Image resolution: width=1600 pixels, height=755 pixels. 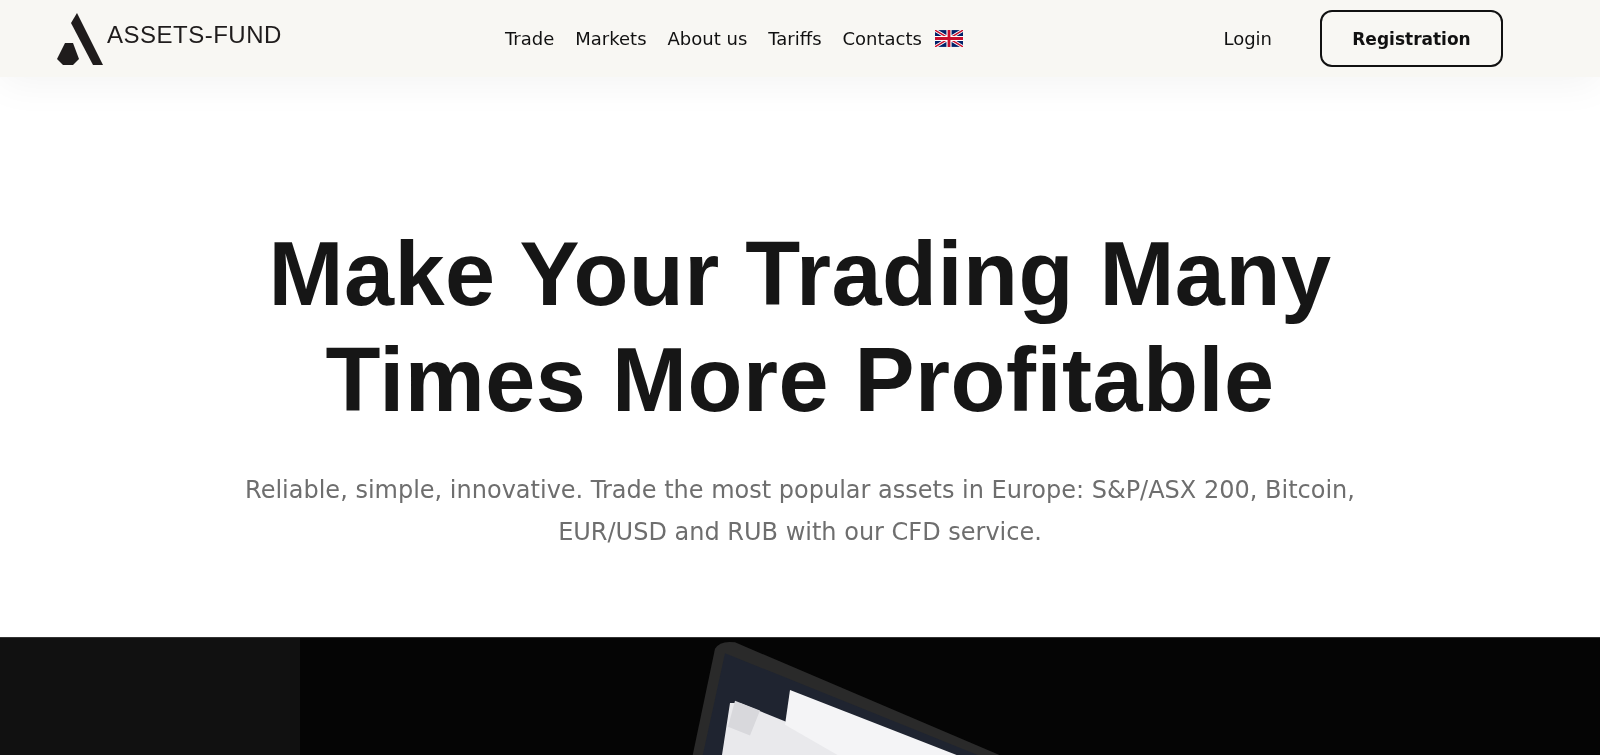 I want to click on hero-title-line: Times More Profitable, so click(x=800, y=380).